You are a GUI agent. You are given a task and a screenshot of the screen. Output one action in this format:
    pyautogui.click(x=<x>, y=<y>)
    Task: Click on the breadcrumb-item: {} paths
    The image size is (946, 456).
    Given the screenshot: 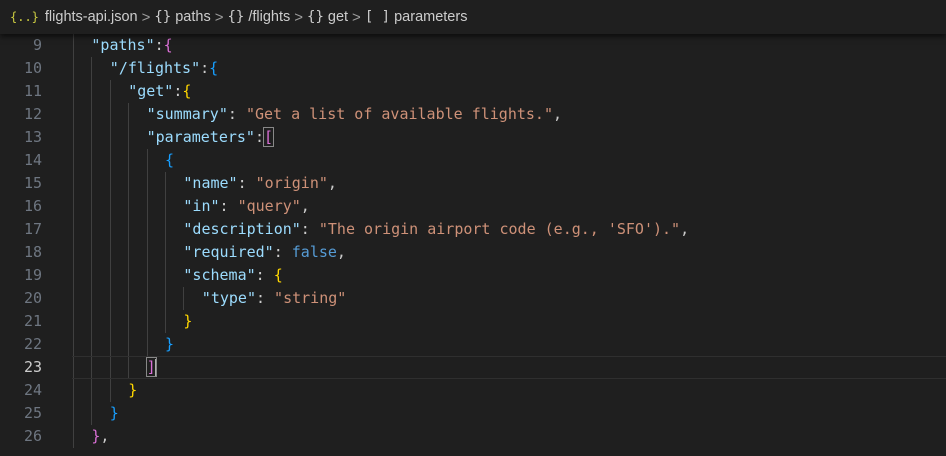 What is the action you would take?
    pyautogui.click(x=182, y=17)
    